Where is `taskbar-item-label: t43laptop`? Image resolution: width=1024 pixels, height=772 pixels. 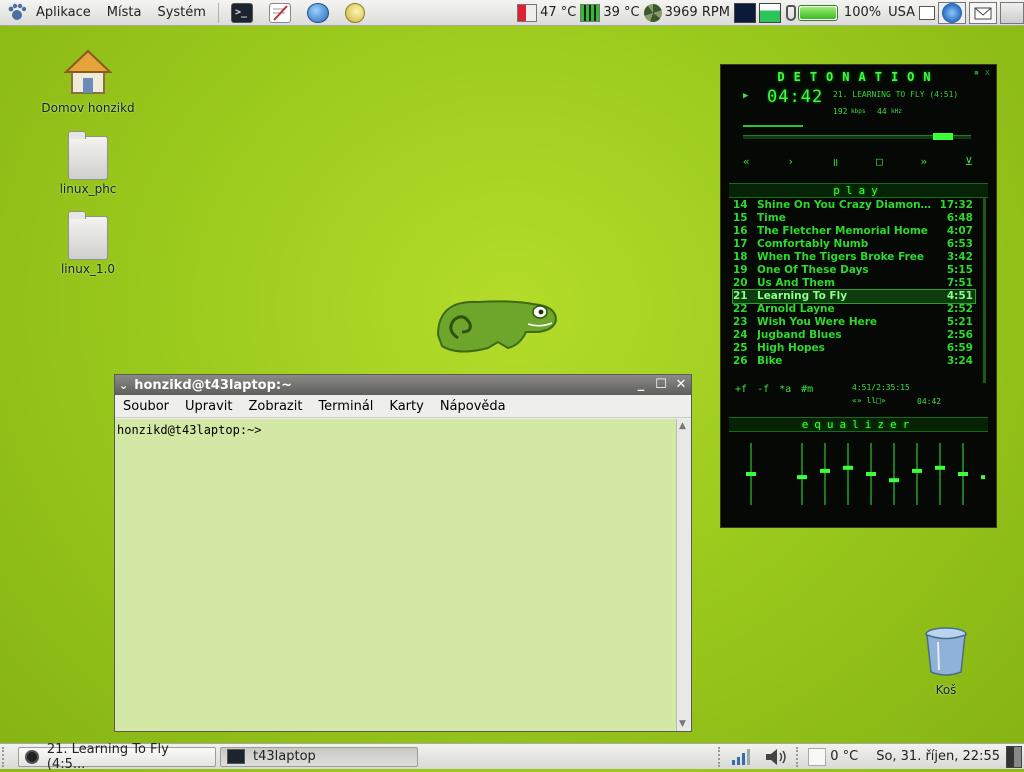 taskbar-item-label: t43laptop is located at coordinates (284, 756).